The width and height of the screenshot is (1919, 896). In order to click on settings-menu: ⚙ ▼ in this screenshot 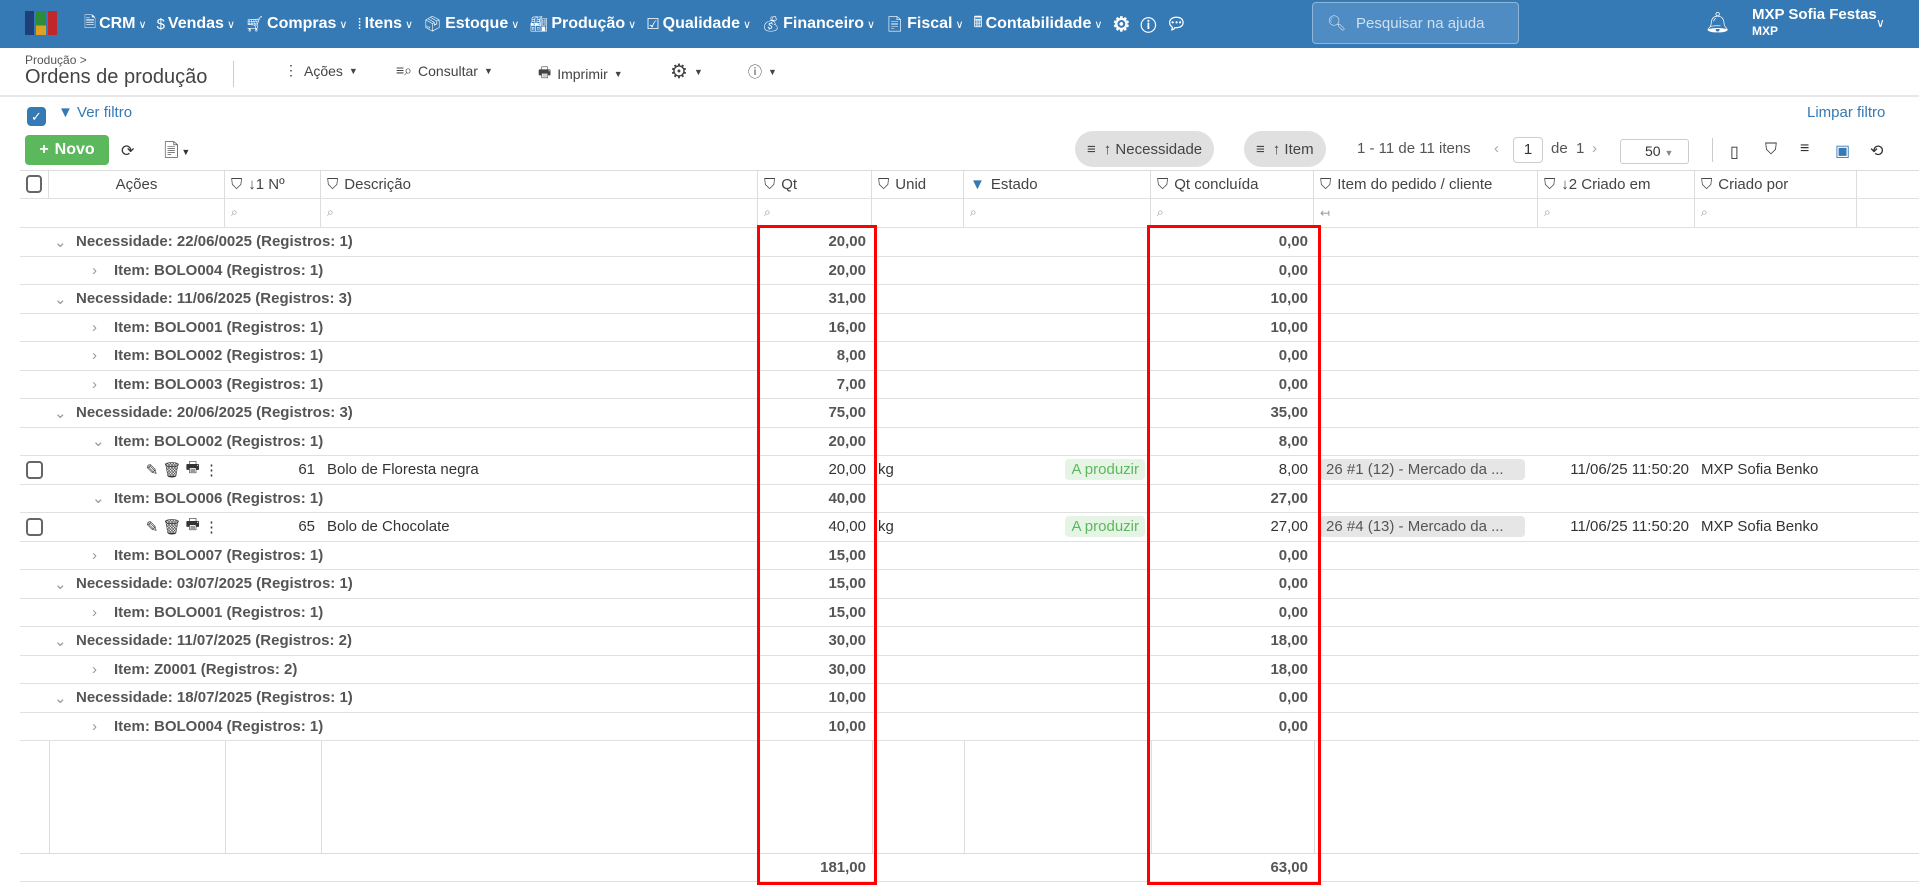, I will do `click(686, 71)`.